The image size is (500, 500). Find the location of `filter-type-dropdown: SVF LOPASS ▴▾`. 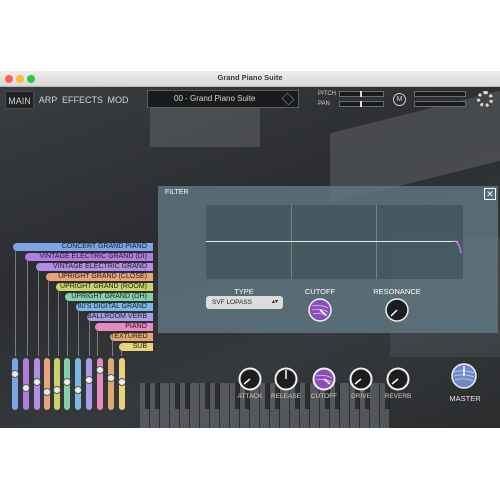

filter-type-dropdown: SVF LOPASS ▴▾ is located at coordinates (244, 302).